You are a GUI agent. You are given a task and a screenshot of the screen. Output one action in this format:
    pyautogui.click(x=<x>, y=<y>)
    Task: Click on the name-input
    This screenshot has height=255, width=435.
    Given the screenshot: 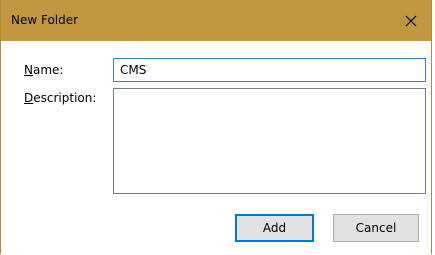 What is the action you would take?
    pyautogui.click(x=269, y=70)
    